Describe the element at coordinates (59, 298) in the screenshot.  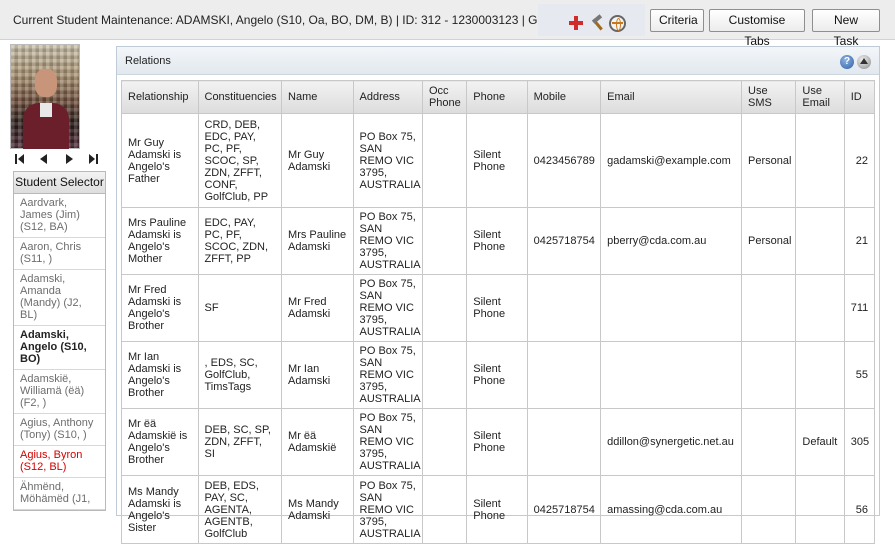
I see `student-list-item: Adamski, Amanda (Mandy) (J2, BL)` at that location.